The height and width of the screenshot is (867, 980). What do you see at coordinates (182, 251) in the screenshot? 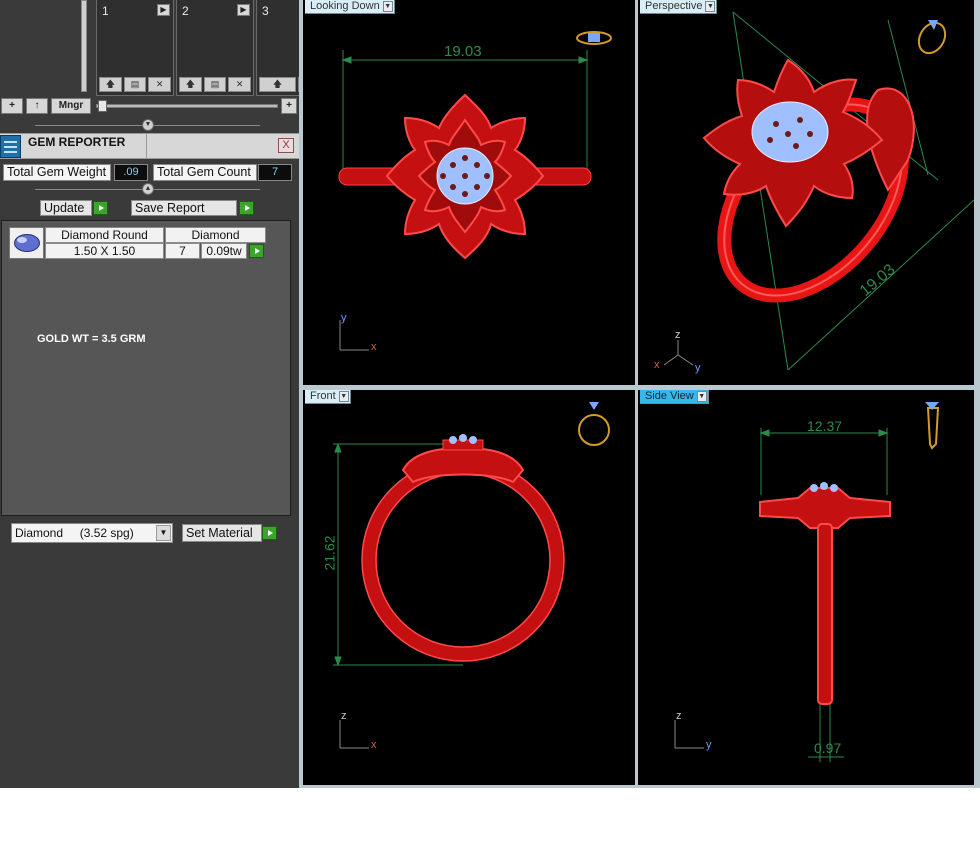
I see `gem-count: 7` at bounding box center [182, 251].